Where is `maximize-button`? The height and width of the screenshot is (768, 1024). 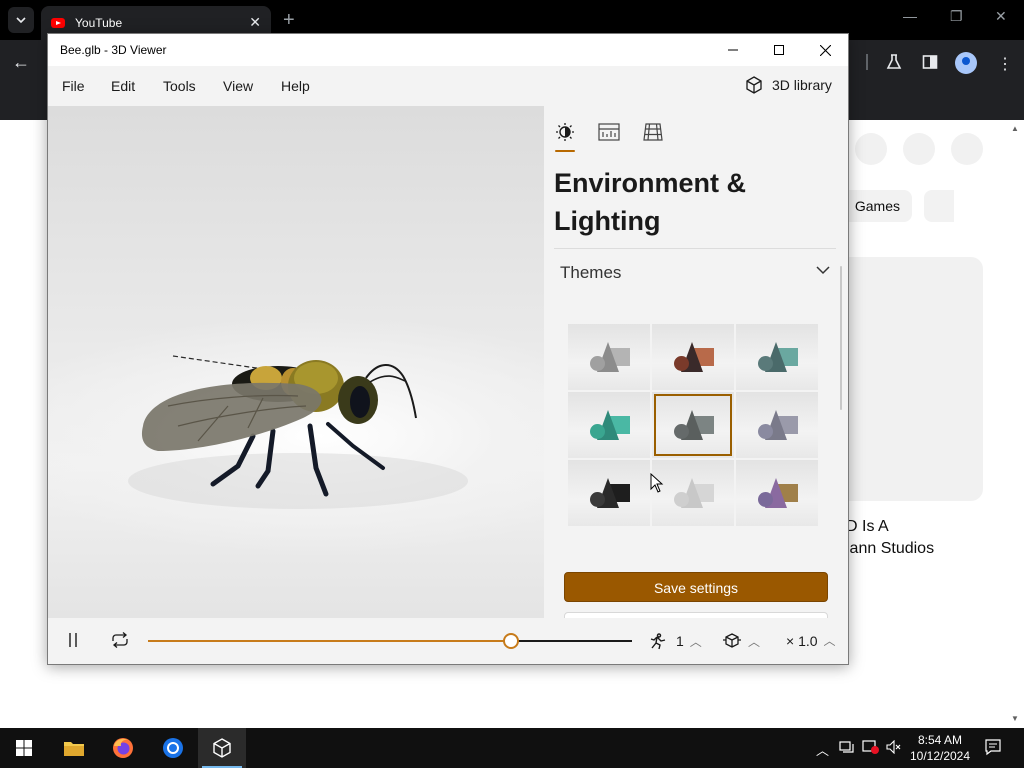
maximize-button is located at coordinates (779, 50).